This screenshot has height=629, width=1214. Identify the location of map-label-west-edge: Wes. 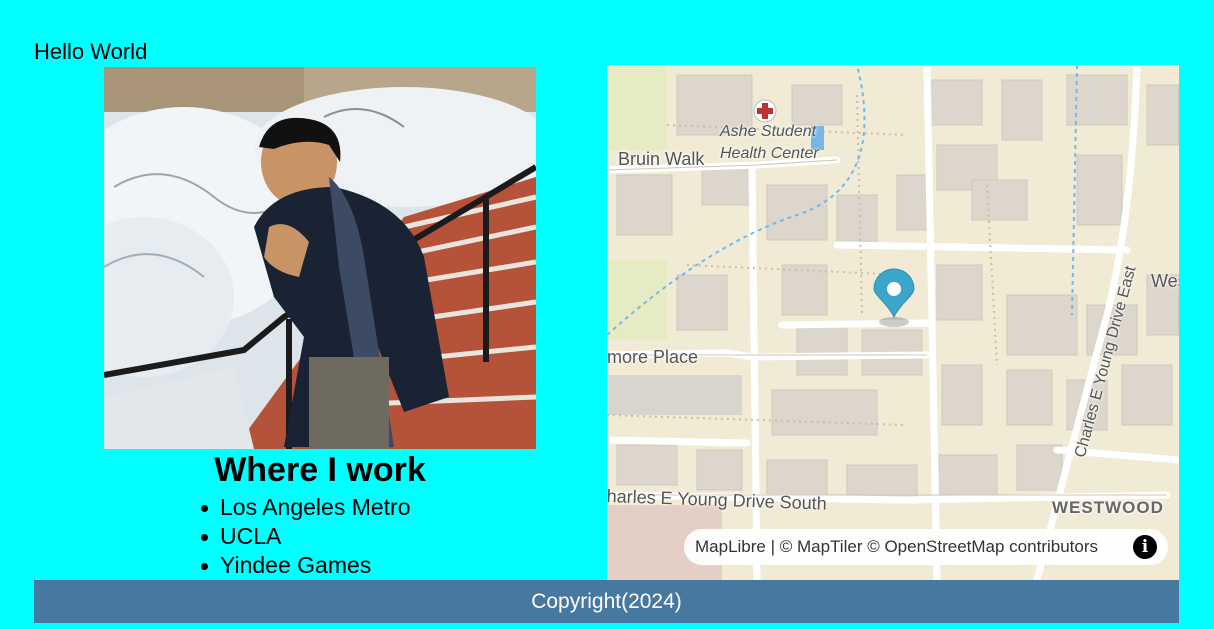
(1165, 281).